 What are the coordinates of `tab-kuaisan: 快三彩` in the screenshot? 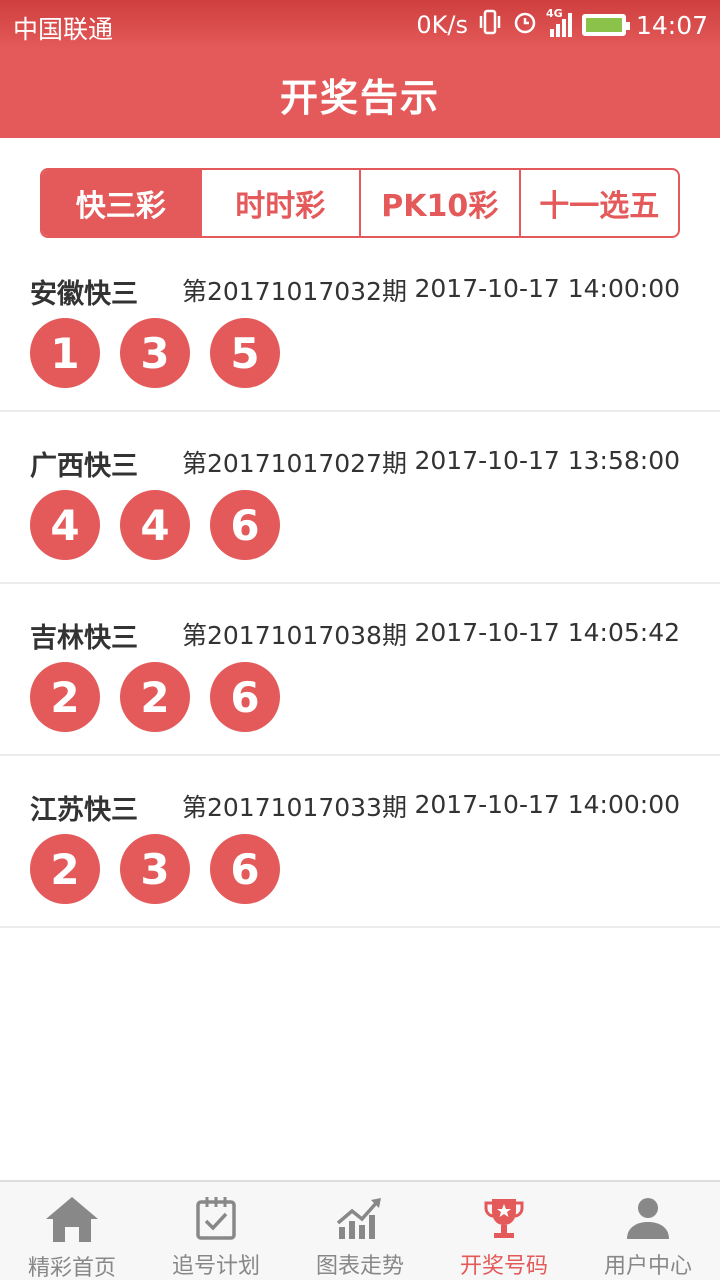 It's located at (121, 203).